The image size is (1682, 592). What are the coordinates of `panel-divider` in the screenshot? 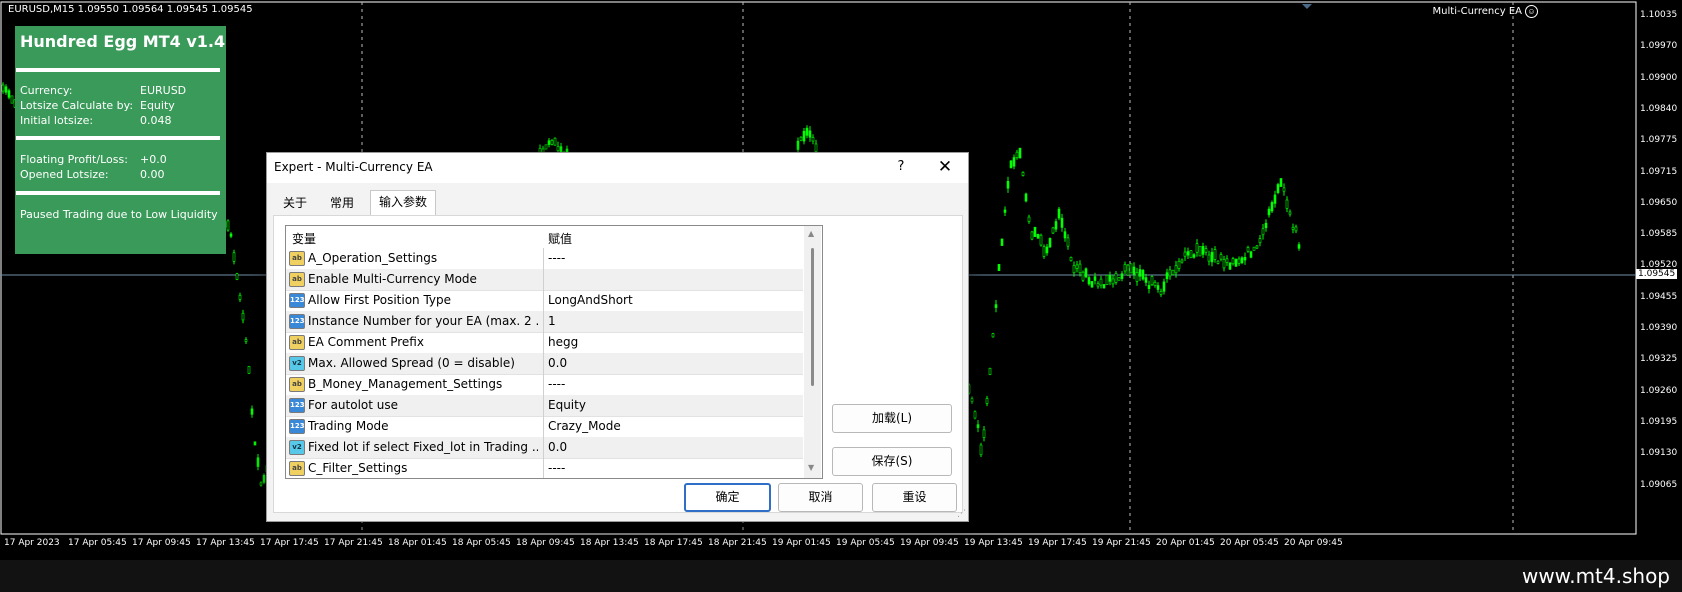 It's located at (118, 70).